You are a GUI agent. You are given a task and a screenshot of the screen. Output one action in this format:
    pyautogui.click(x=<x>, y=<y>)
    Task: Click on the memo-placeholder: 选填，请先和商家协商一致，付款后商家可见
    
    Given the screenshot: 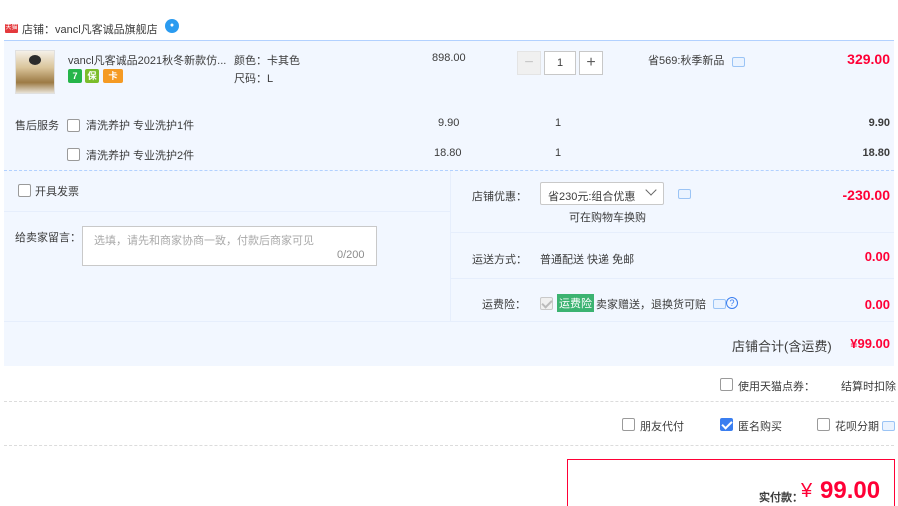 What is the action you would take?
    pyautogui.click(x=204, y=241)
    